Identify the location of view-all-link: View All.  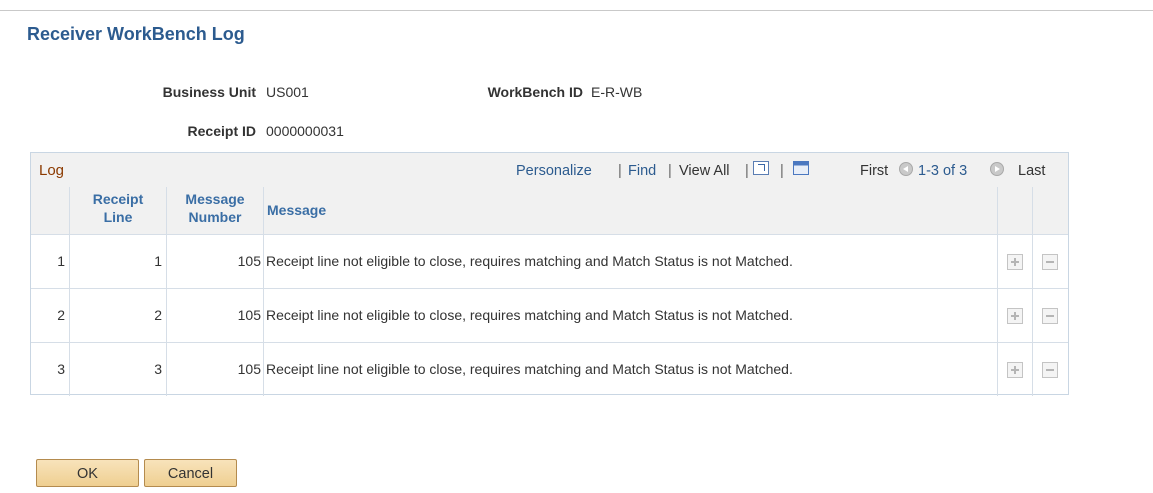
(704, 171).